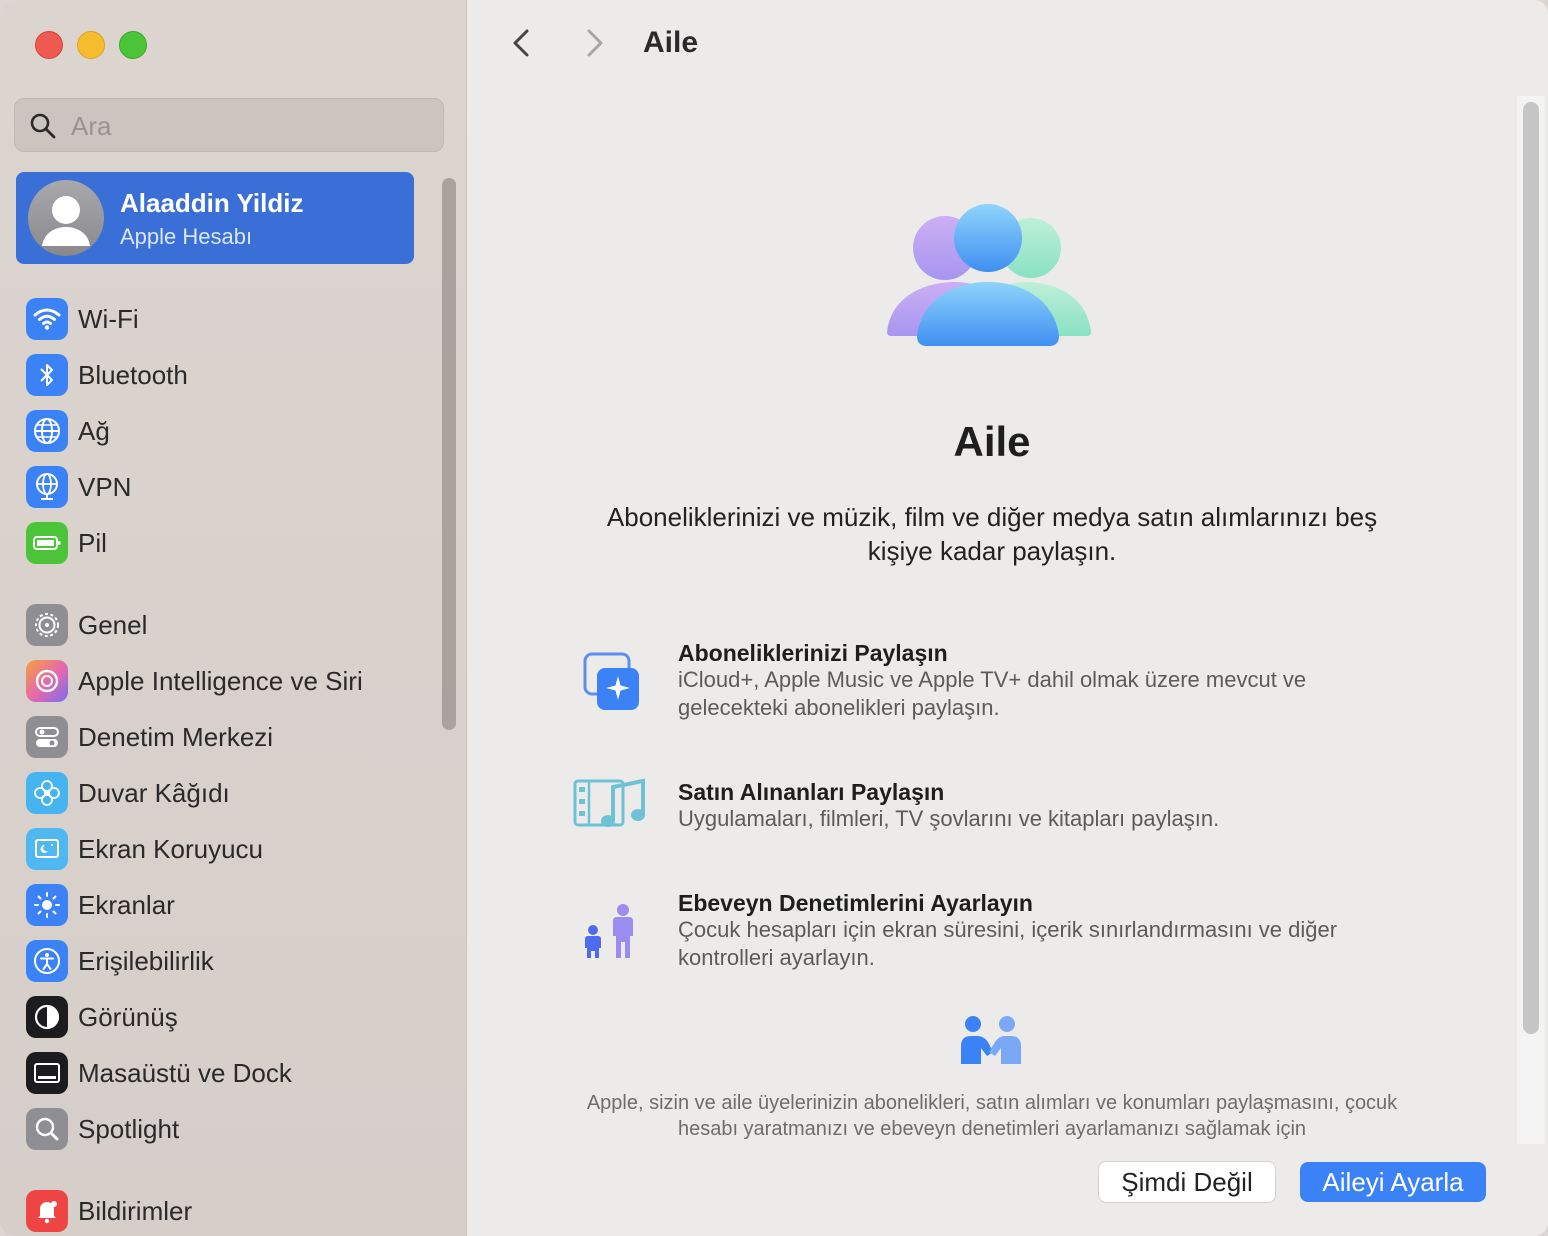 Image resolution: width=1548 pixels, height=1236 pixels. I want to click on sidebar-item-label: VPN, so click(105, 486).